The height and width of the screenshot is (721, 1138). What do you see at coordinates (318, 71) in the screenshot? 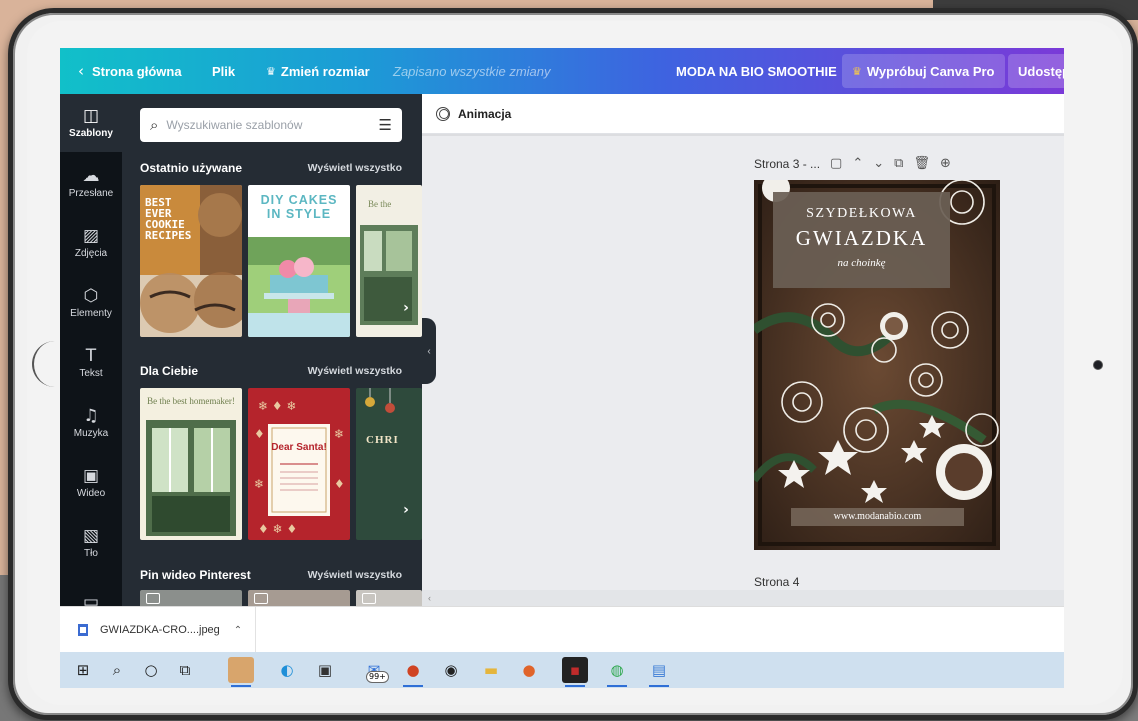
I see `resize-button: ♛ Zmień rozmiar` at bounding box center [318, 71].